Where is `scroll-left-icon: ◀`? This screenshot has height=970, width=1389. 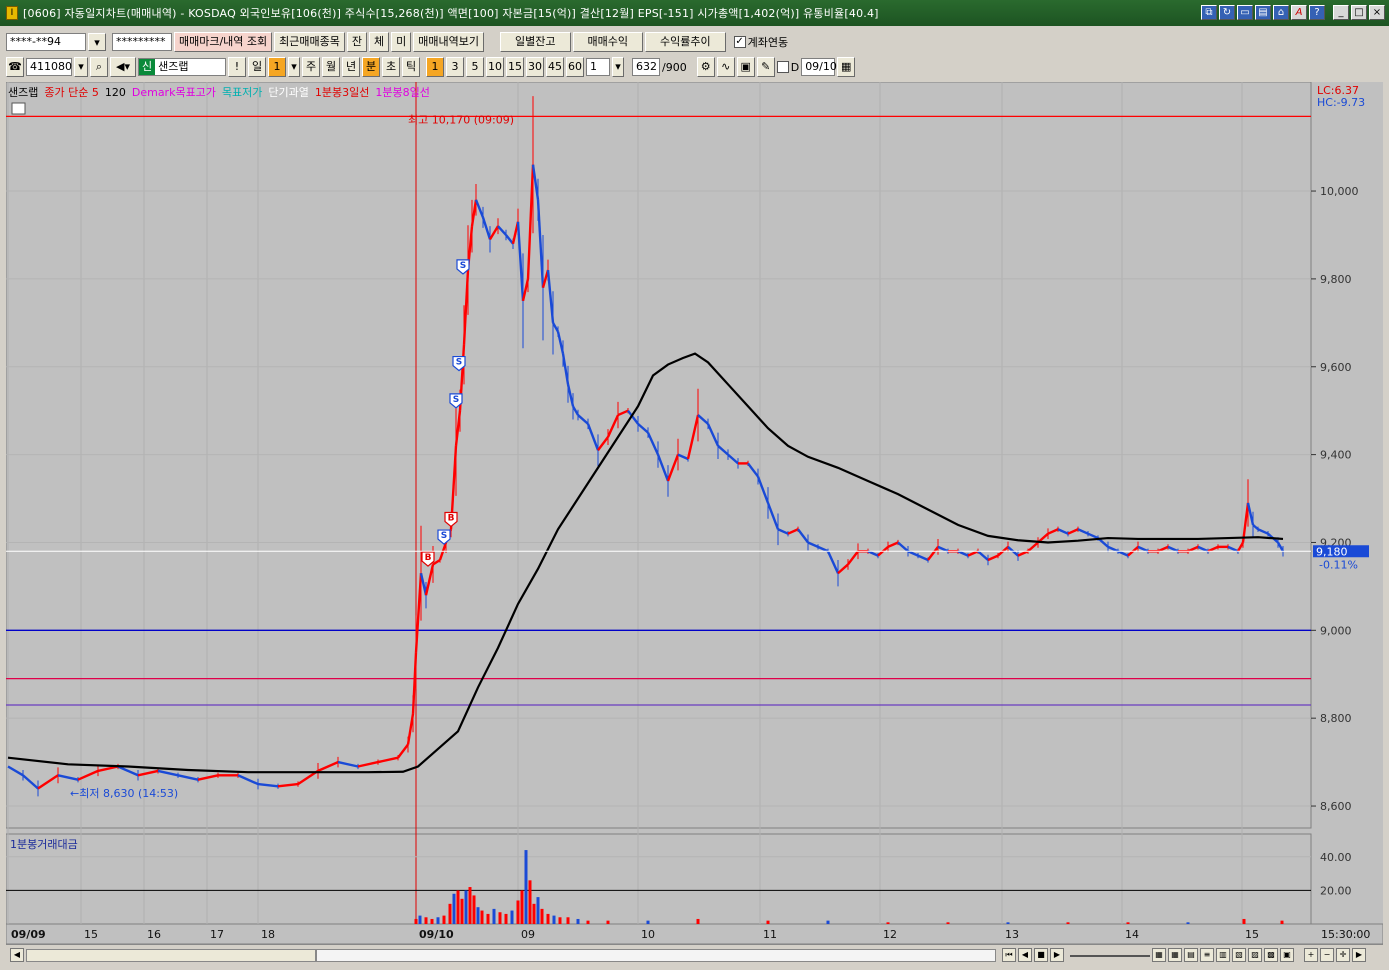
scroll-left-icon: ◀ is located at coordinates (17, 955).